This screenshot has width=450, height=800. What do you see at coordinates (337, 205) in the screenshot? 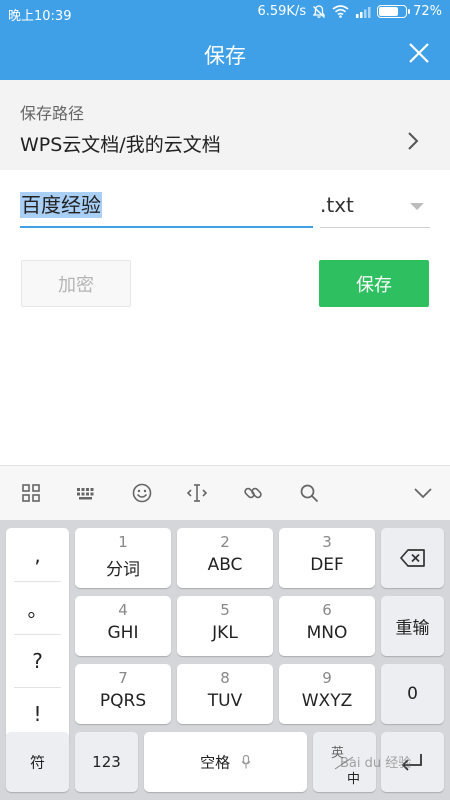
I see `extension-value: .txt` at bounding box center [337, 205].